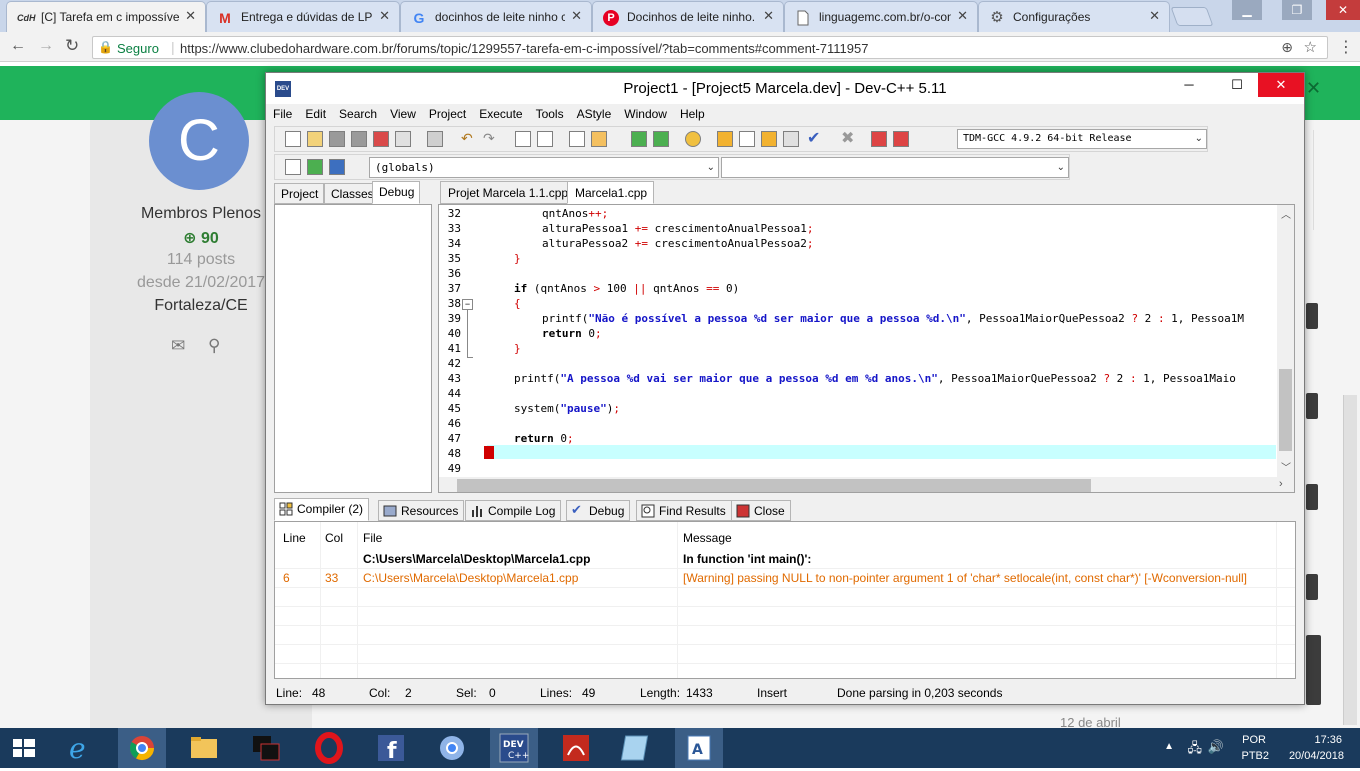 This screenshot has width=1360, height=771. Describe the element at coordinates (402, 112) in the screenshot. I see `menu-view: View` at that location.